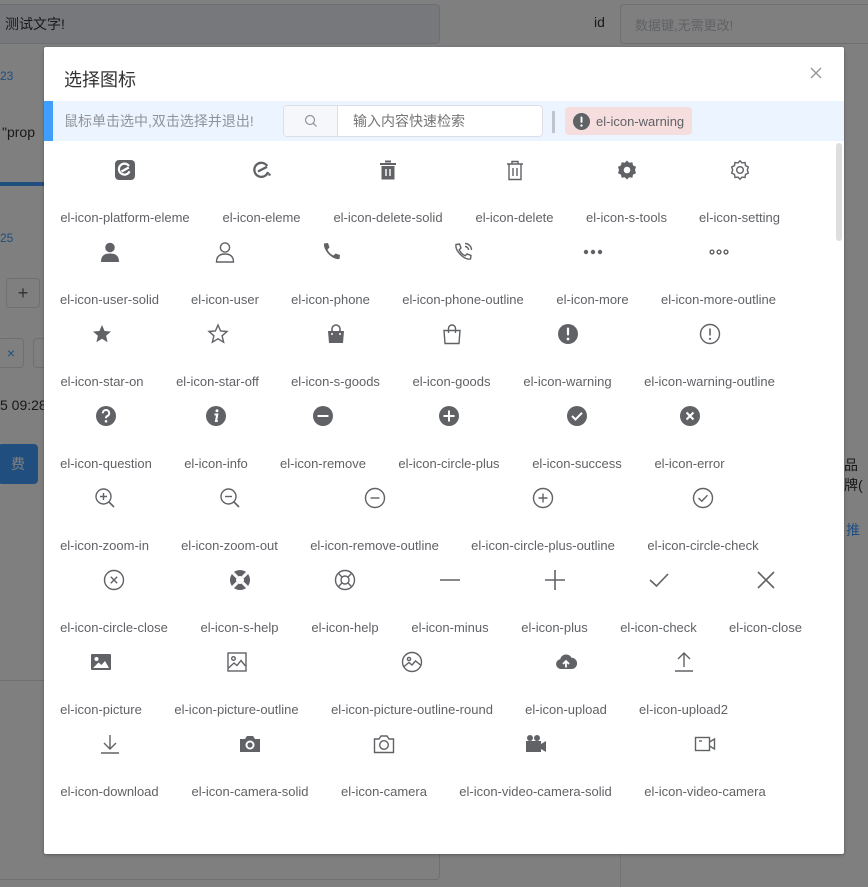  What do you see at coordinates (543, 515) in the screenshot?
I see `icon-option-circle-plus-outline: el-icon-circle-plus-outline` at bounding box center [543, 515].